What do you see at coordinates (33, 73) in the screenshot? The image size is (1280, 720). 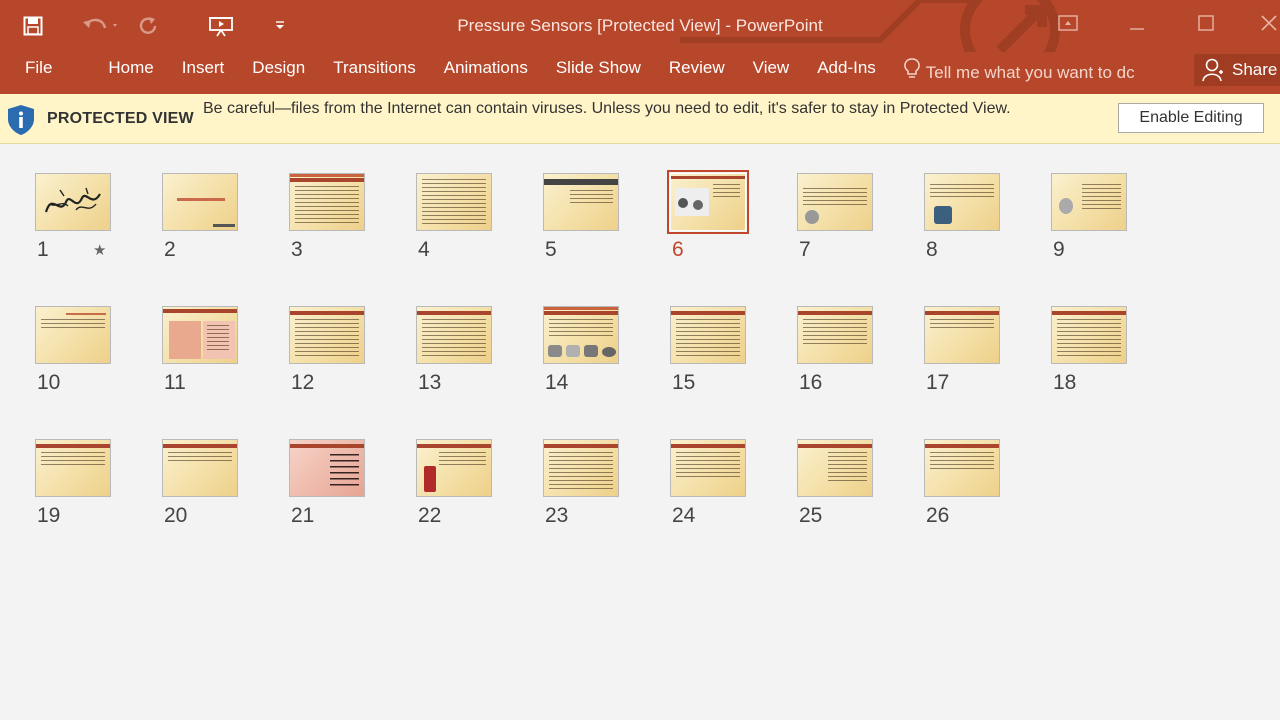 I see `tab-file: File` at bounding box center [33, 73].